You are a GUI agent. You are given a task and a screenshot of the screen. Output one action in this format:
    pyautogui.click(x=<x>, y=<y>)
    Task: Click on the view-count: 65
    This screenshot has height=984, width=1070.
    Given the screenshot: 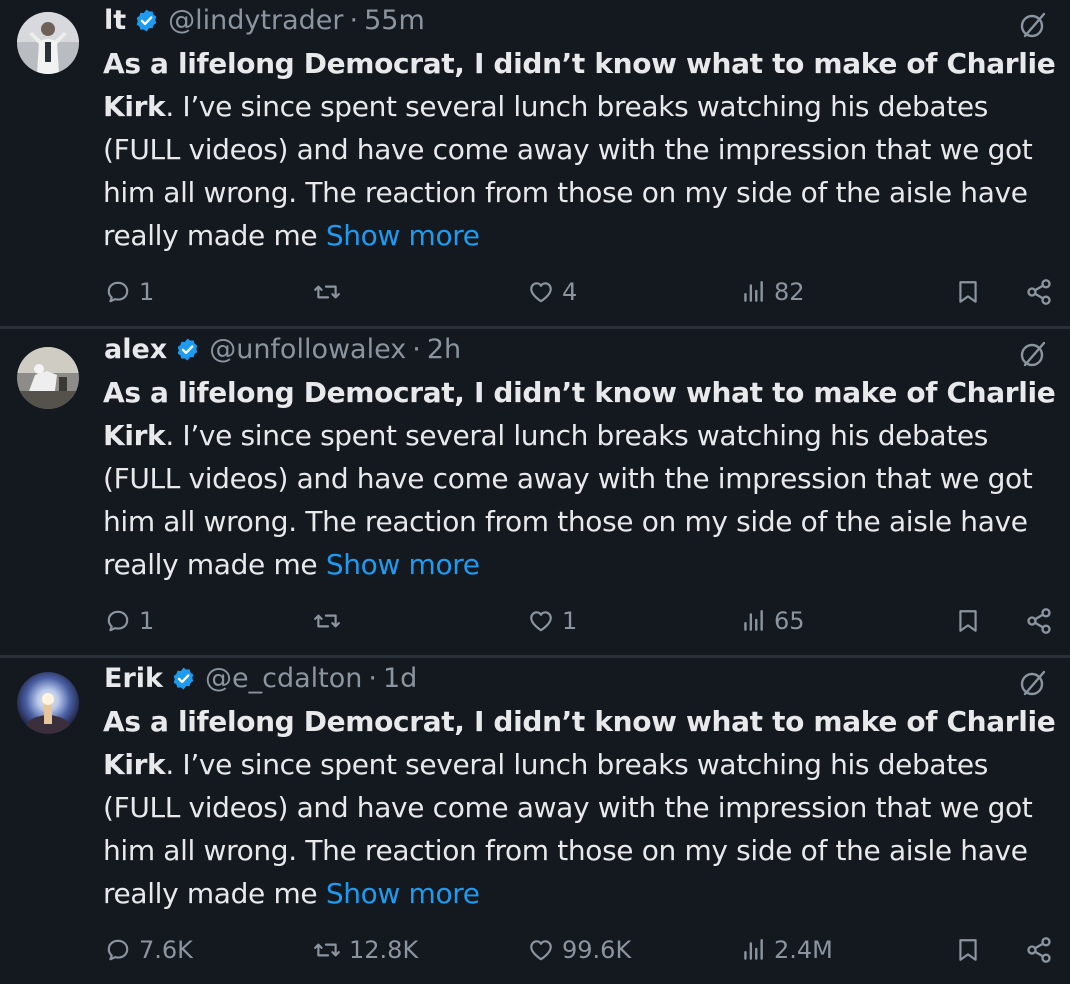 What is the action you would take?
    pyautogui.click(x=789, y=621)
    